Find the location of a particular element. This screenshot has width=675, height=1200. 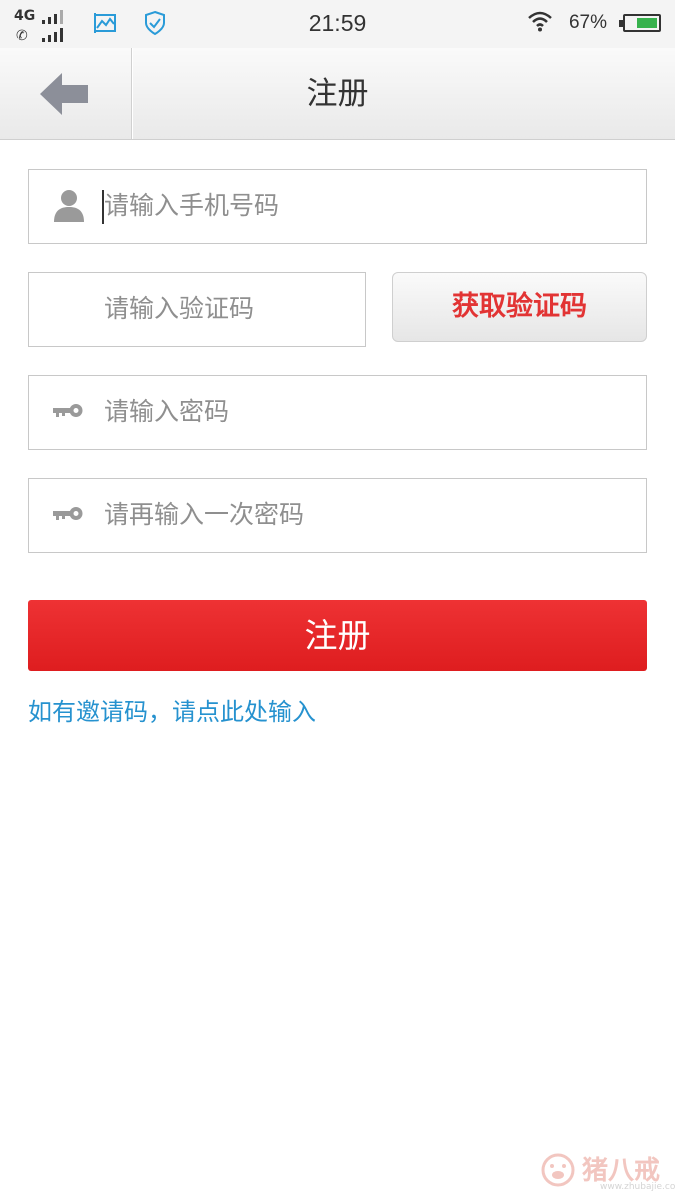

password-confirm-placeholder: 请再输入一次密码 is located at coordinates (204, 514).